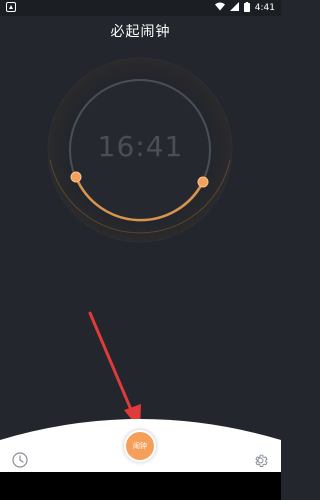  I want to click on bottom-strip, so click(140, 486).